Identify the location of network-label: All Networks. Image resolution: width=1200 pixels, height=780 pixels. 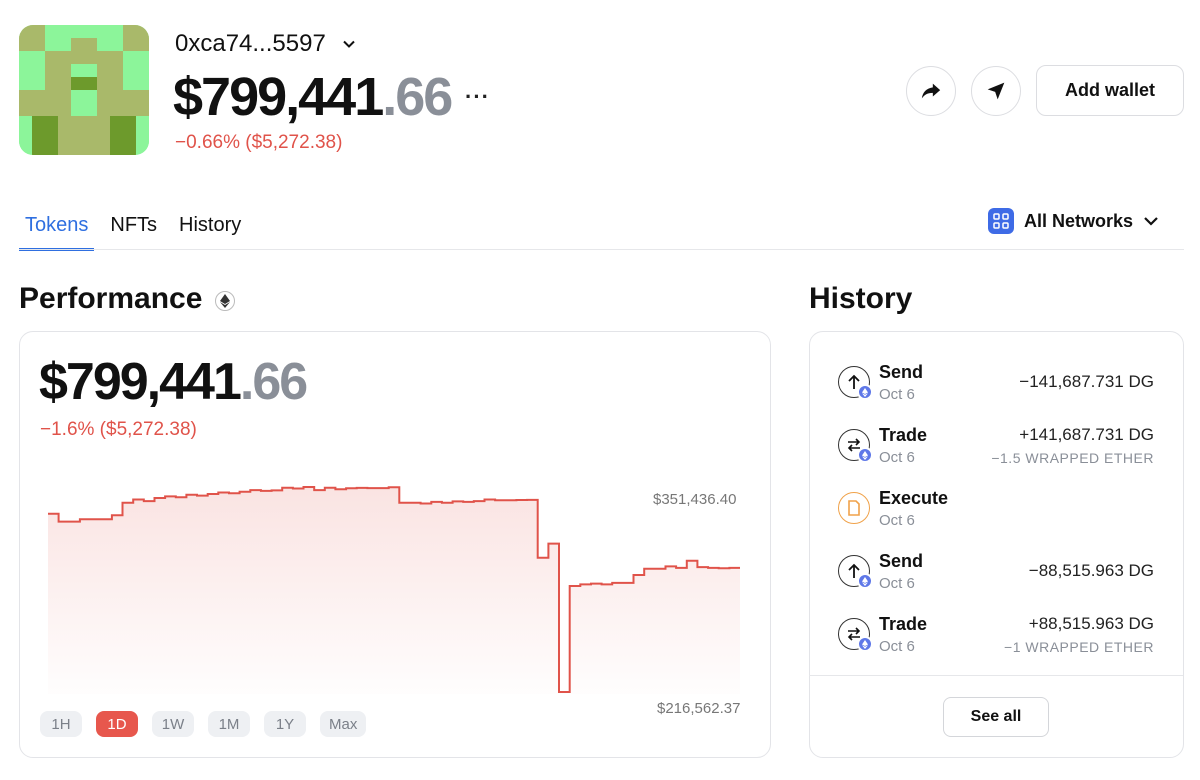
(1079, 220).